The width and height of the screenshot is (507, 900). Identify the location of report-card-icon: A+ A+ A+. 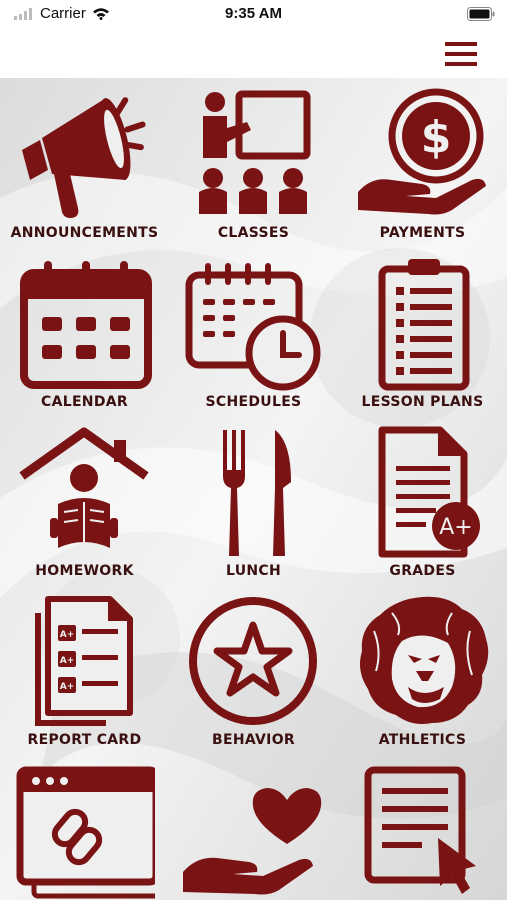
(84, 661).